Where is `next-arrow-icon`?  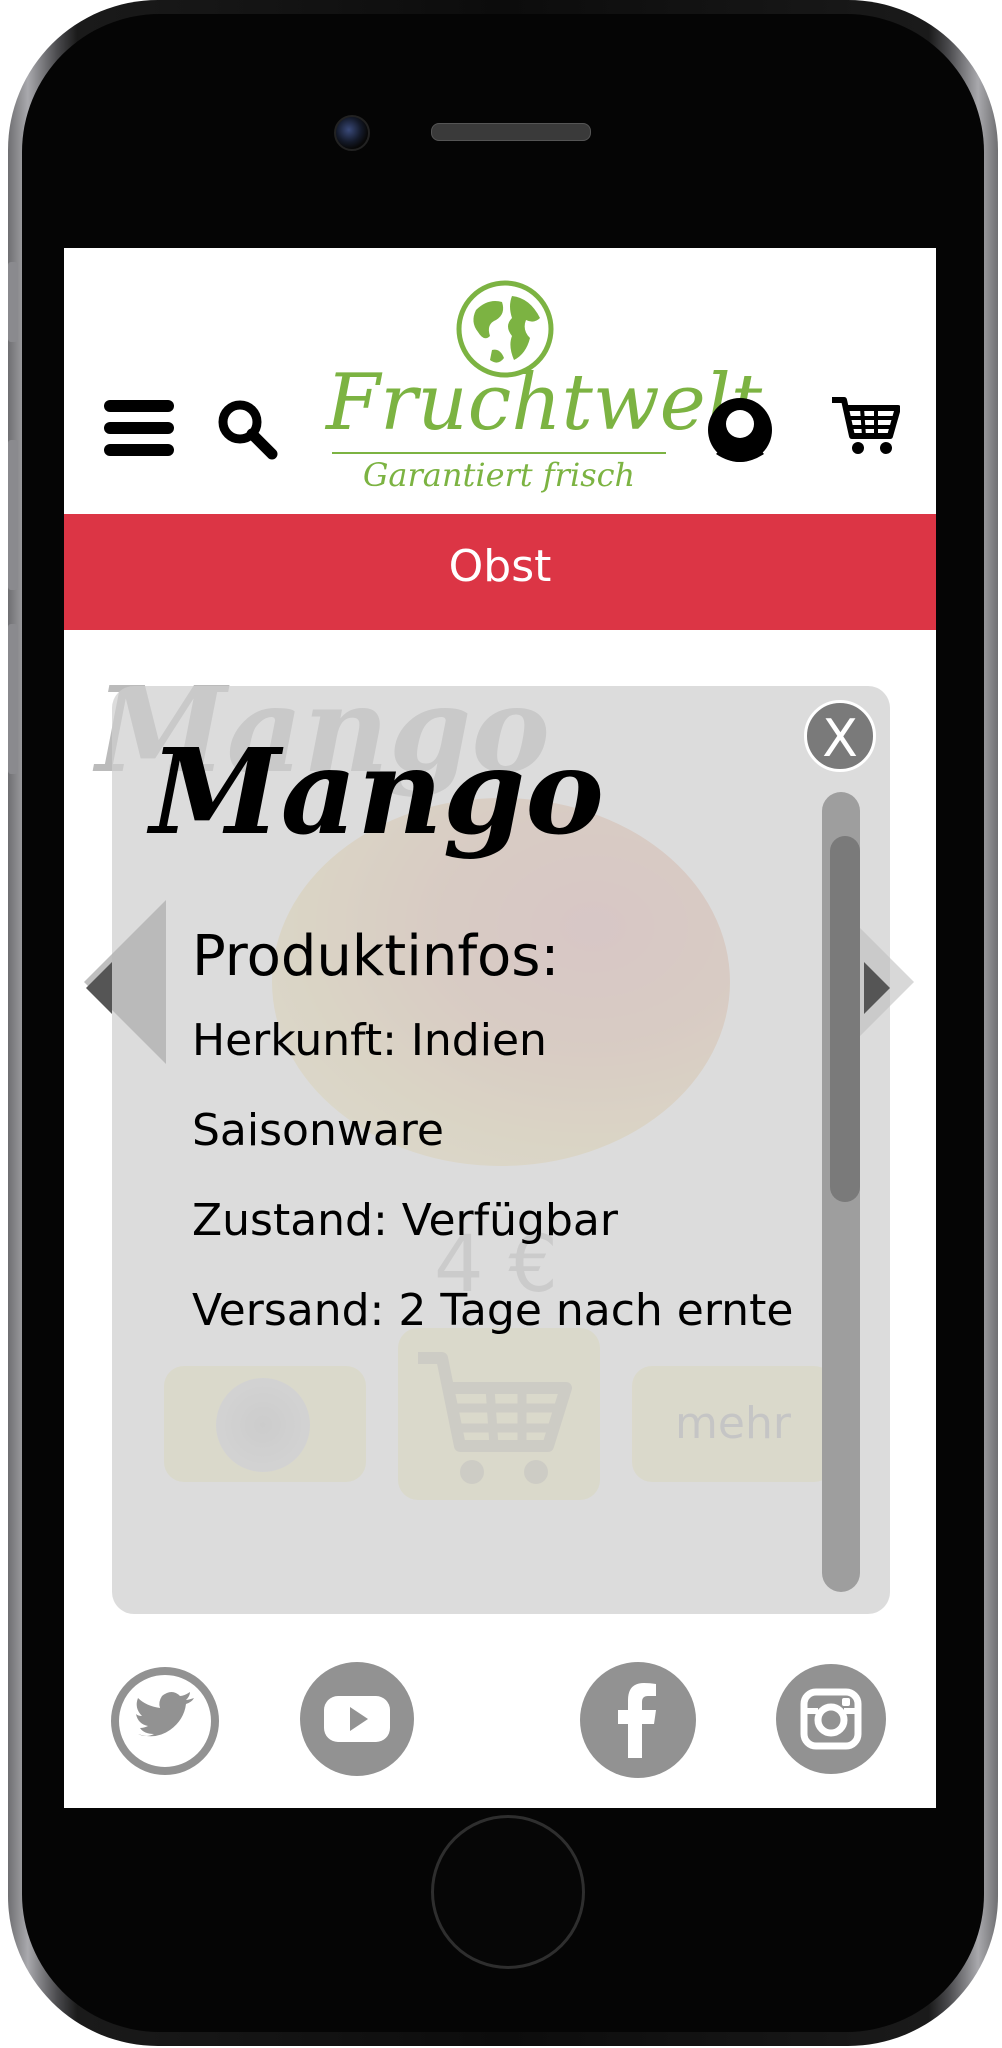
next-arrow-icon is located at coordinates (877, 988).